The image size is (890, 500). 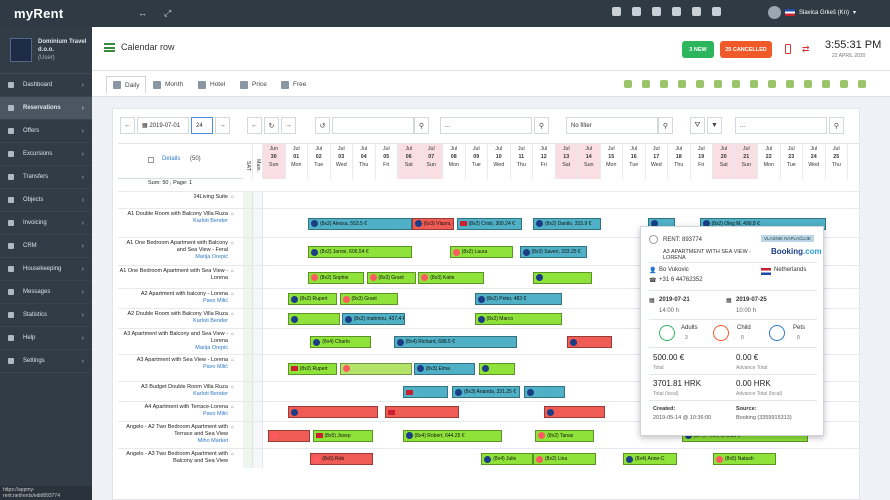 I want to click on details-link: Details, so click(x=171, y=159).